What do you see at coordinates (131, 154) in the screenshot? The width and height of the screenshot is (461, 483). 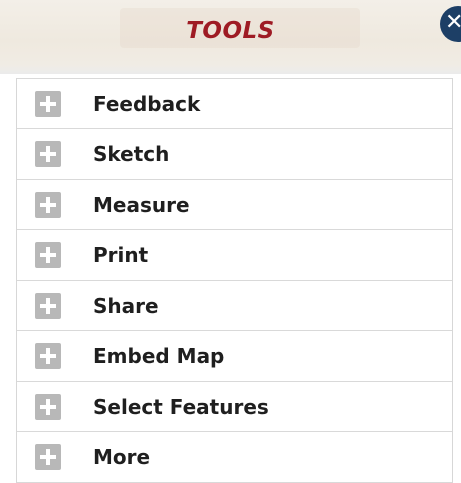 I see `tool-item-label: Sketch` at bounding box center [131, 154].